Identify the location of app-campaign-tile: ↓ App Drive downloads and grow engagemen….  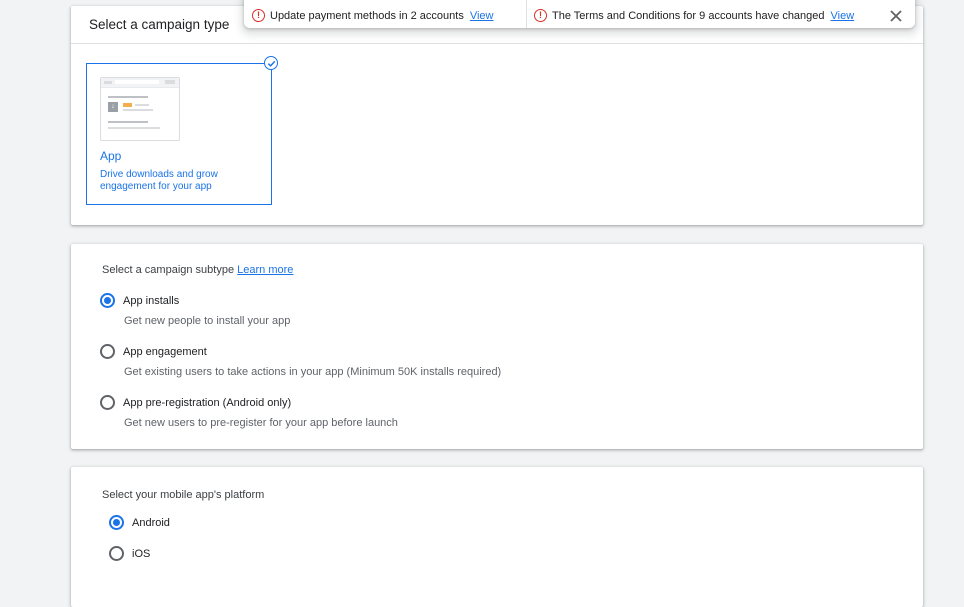
(179, 134).